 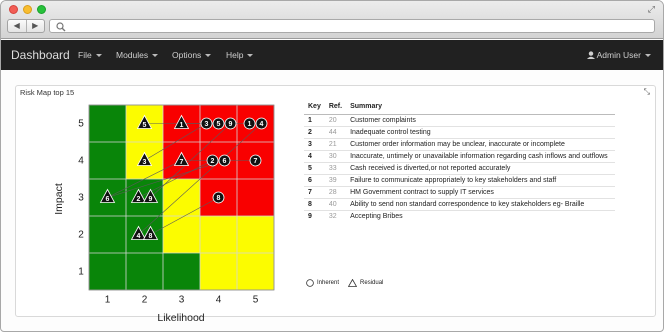 What do you see at coordinates (314, 107) in the screenshot?
I see `col-key: Key` at bounding box center [314, 107].